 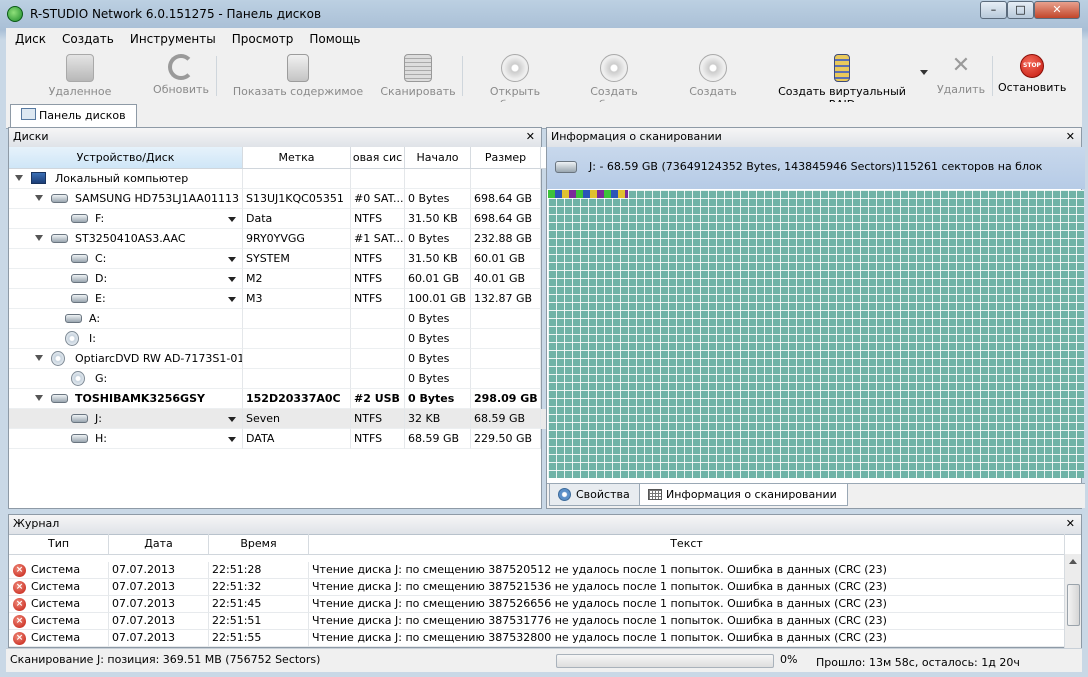 I want to click on menu-tools: Инструменты, so click(x=172, y=39).